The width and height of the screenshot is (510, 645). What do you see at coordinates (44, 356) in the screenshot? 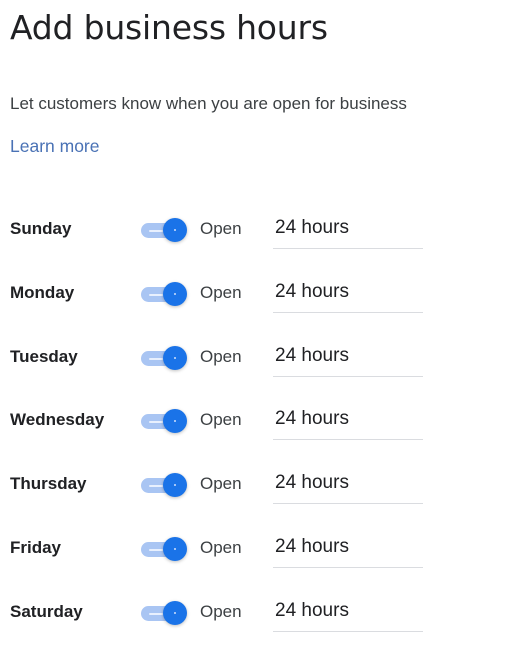
I see `day-label: Tuesday` at bounding box center [44, 356].